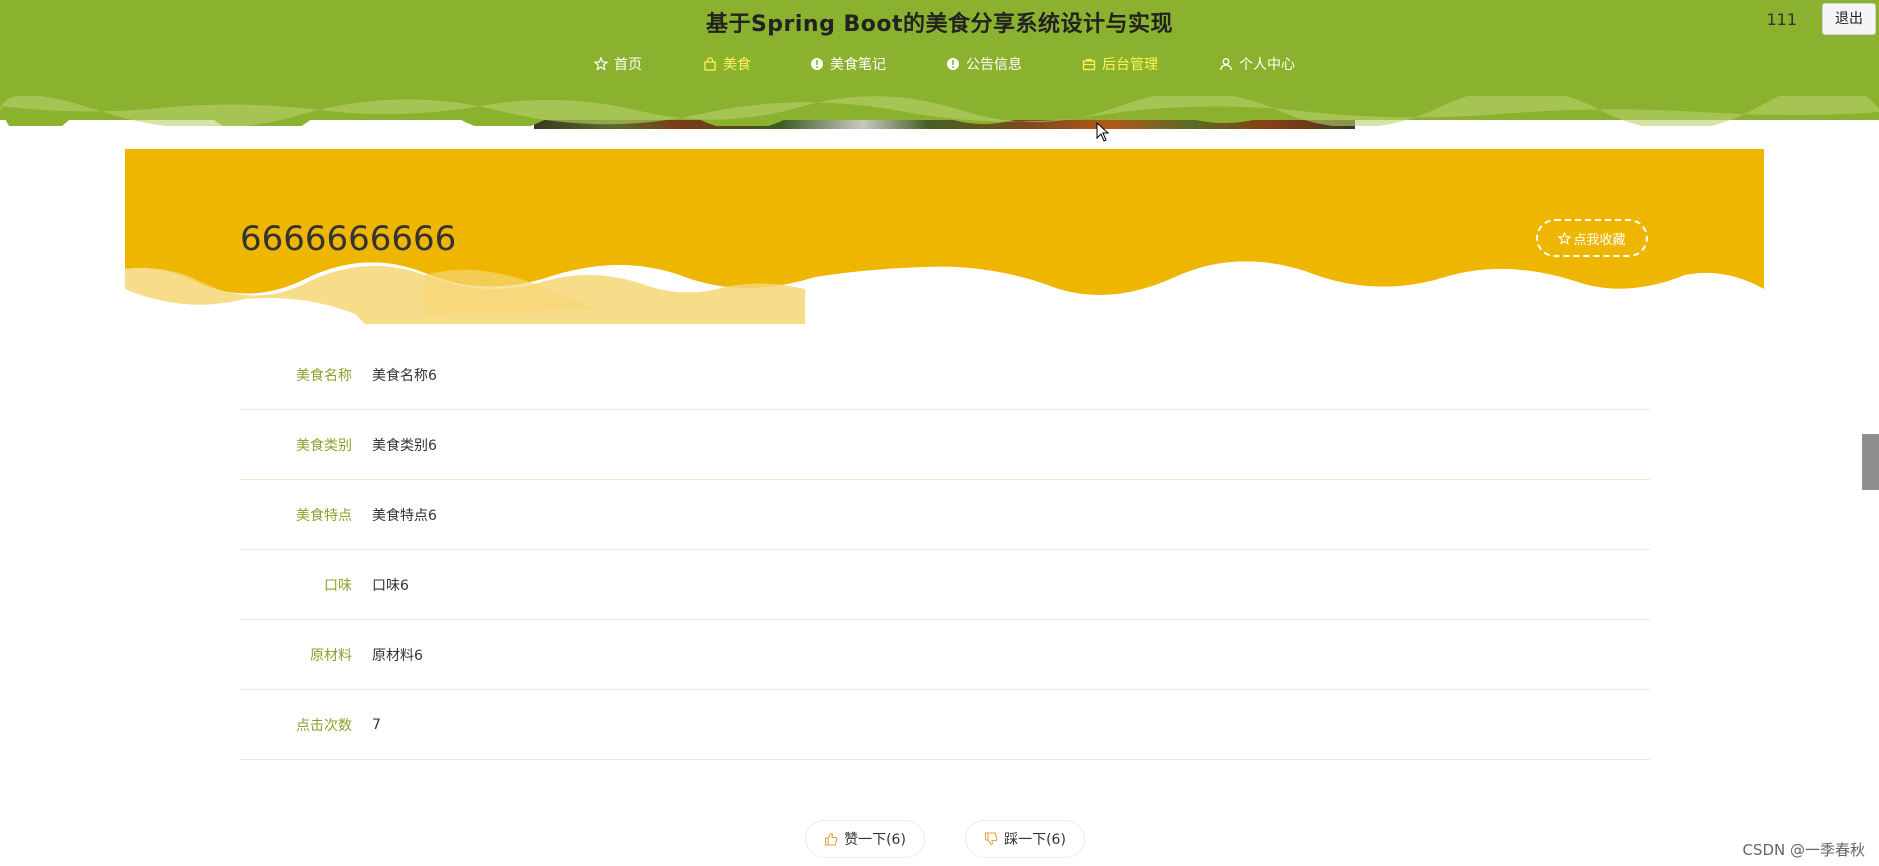 Image resolution: width=1879 pixels, height=866 pixels. Describe the element at coordinates (939, 24) in the screenshot. I see `site-title: 基于Spring Boot的美食分享系统设计与实现` at that location.